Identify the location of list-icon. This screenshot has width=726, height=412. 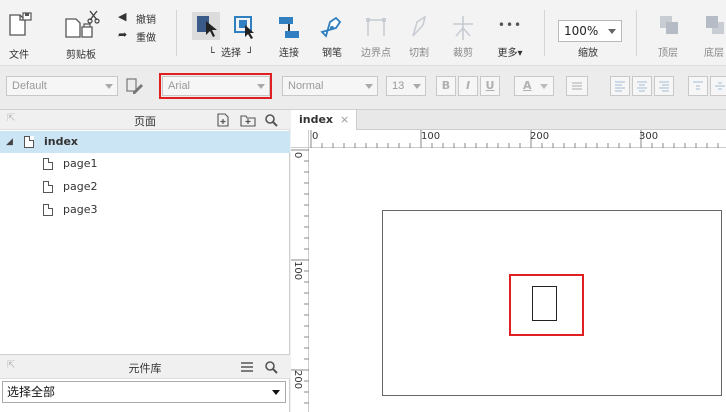
(577, 86).